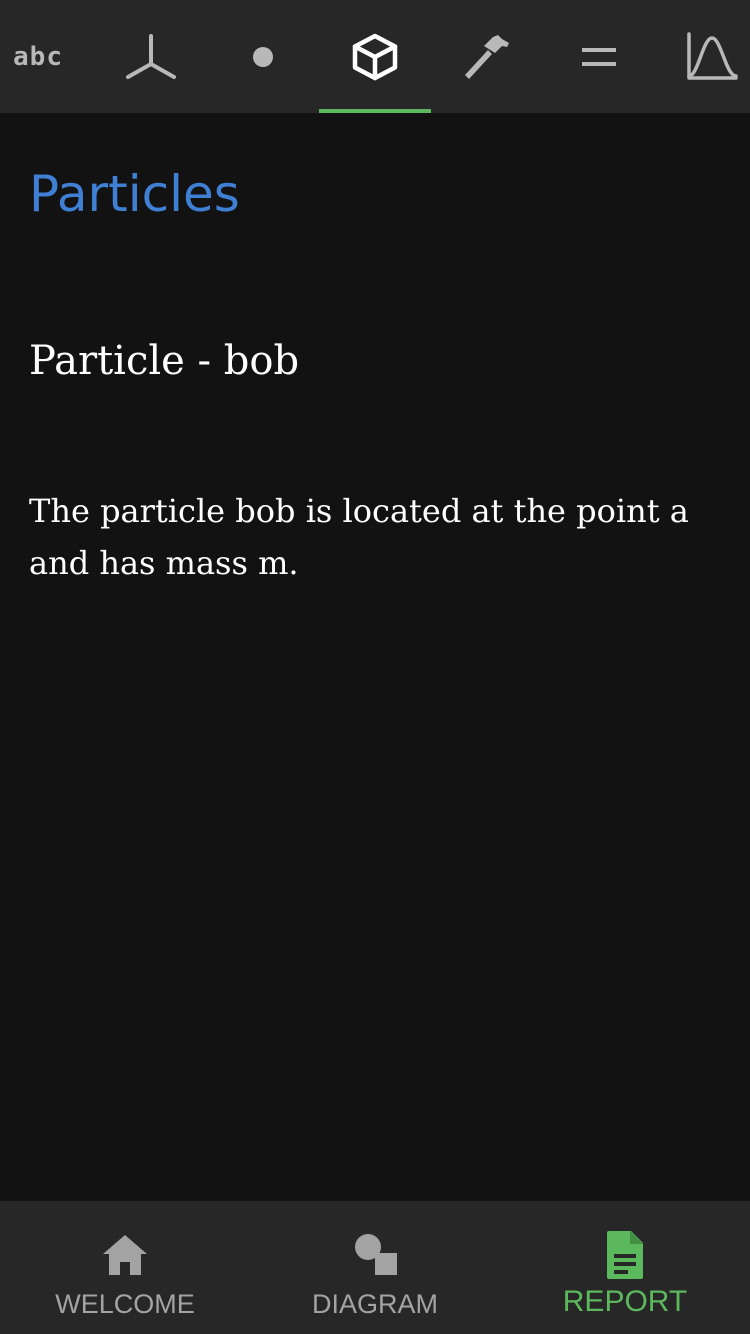 This screenshot has height=1334, width=750. I want to click on nav-report: REPORT, so click(625, 1267).